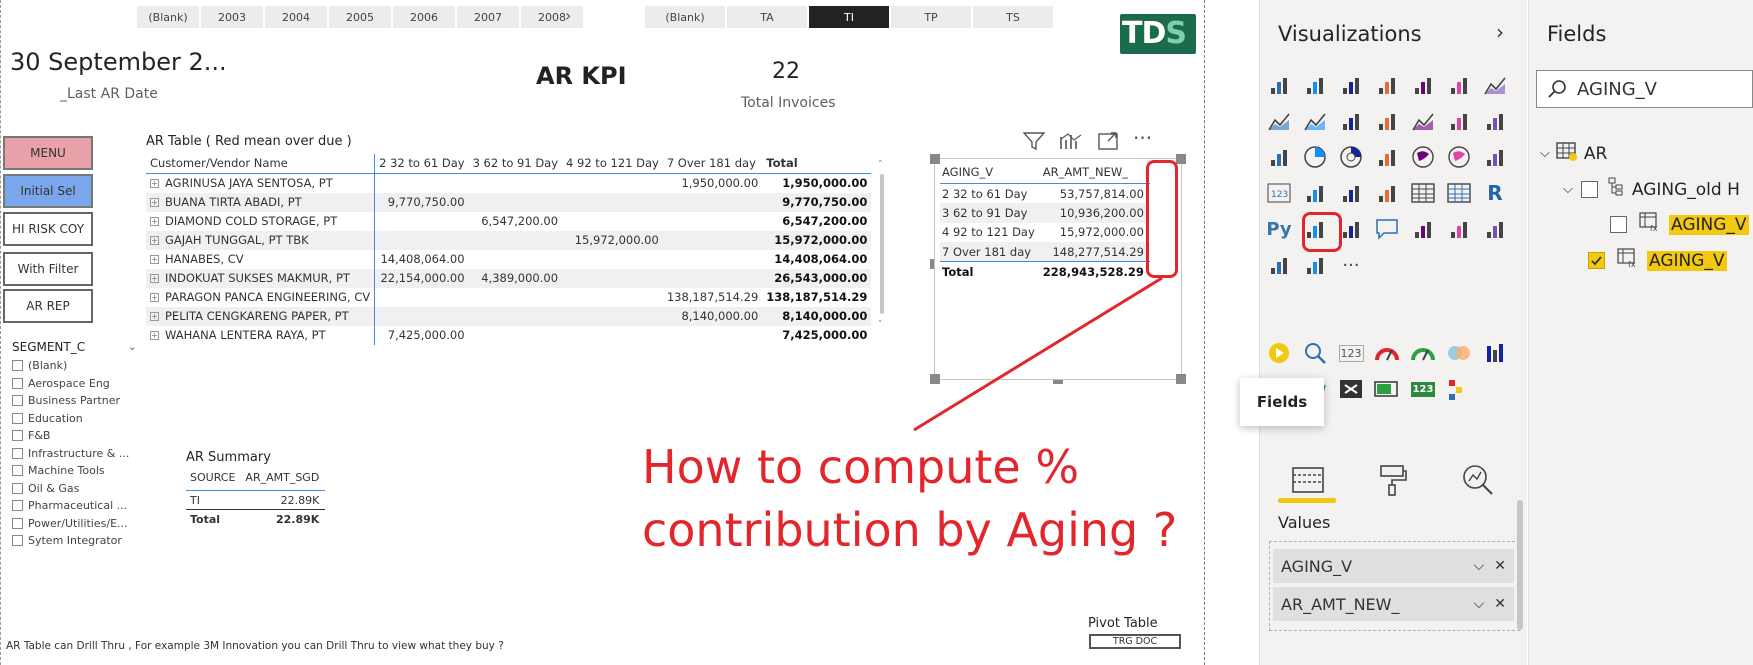  Describe the element at coordinates (1459, 193) in the screenshot. I see `matrix-icon` at that location.